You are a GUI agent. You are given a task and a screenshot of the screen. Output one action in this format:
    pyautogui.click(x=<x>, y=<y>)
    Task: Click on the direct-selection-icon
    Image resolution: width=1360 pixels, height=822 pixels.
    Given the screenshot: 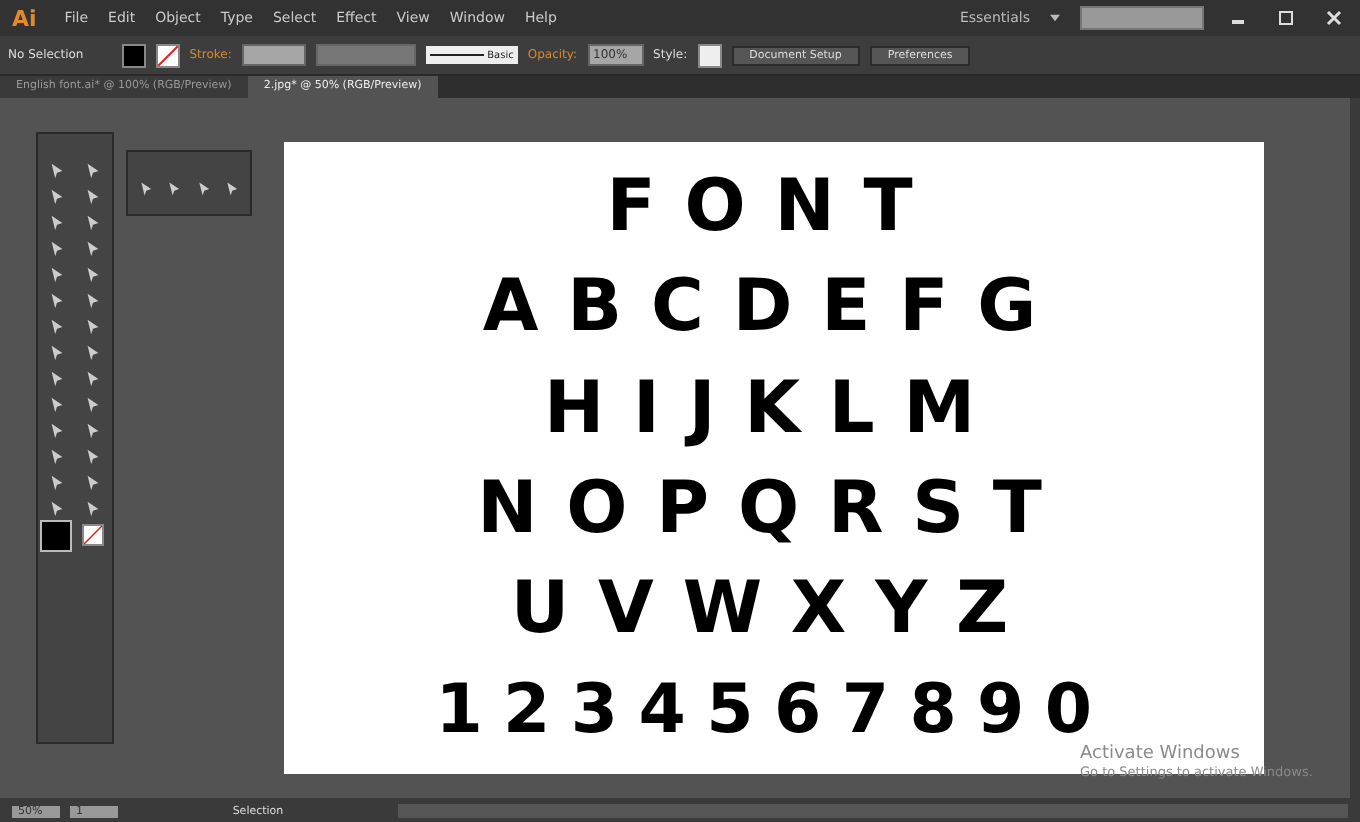 What is the action you would take?
    pyautogui.click(x=93, y=171)
    